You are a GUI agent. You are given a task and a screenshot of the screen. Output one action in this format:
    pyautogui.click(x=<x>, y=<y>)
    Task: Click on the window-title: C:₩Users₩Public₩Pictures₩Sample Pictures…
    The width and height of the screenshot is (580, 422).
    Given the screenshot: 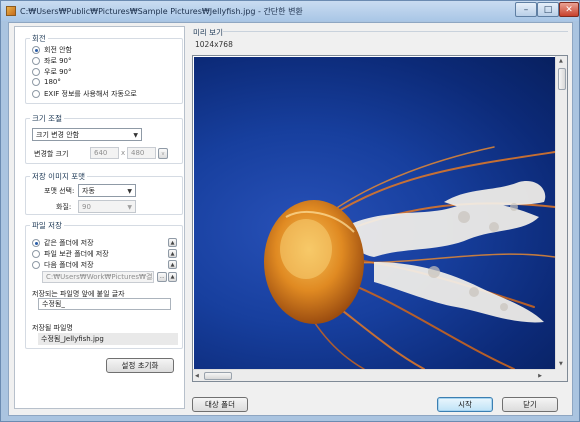 What is the action you would take?
    pyautogui.click(x=161, y=11)
    